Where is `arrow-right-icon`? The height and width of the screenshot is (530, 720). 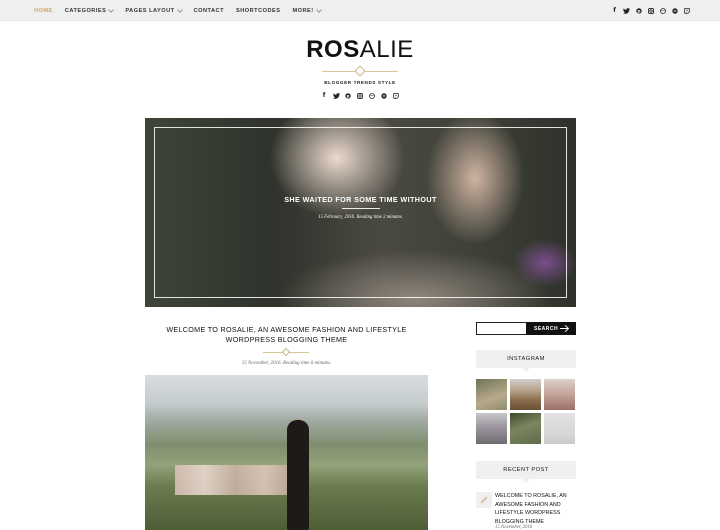 arrow-right-icon is located at coordinates (564, 328).